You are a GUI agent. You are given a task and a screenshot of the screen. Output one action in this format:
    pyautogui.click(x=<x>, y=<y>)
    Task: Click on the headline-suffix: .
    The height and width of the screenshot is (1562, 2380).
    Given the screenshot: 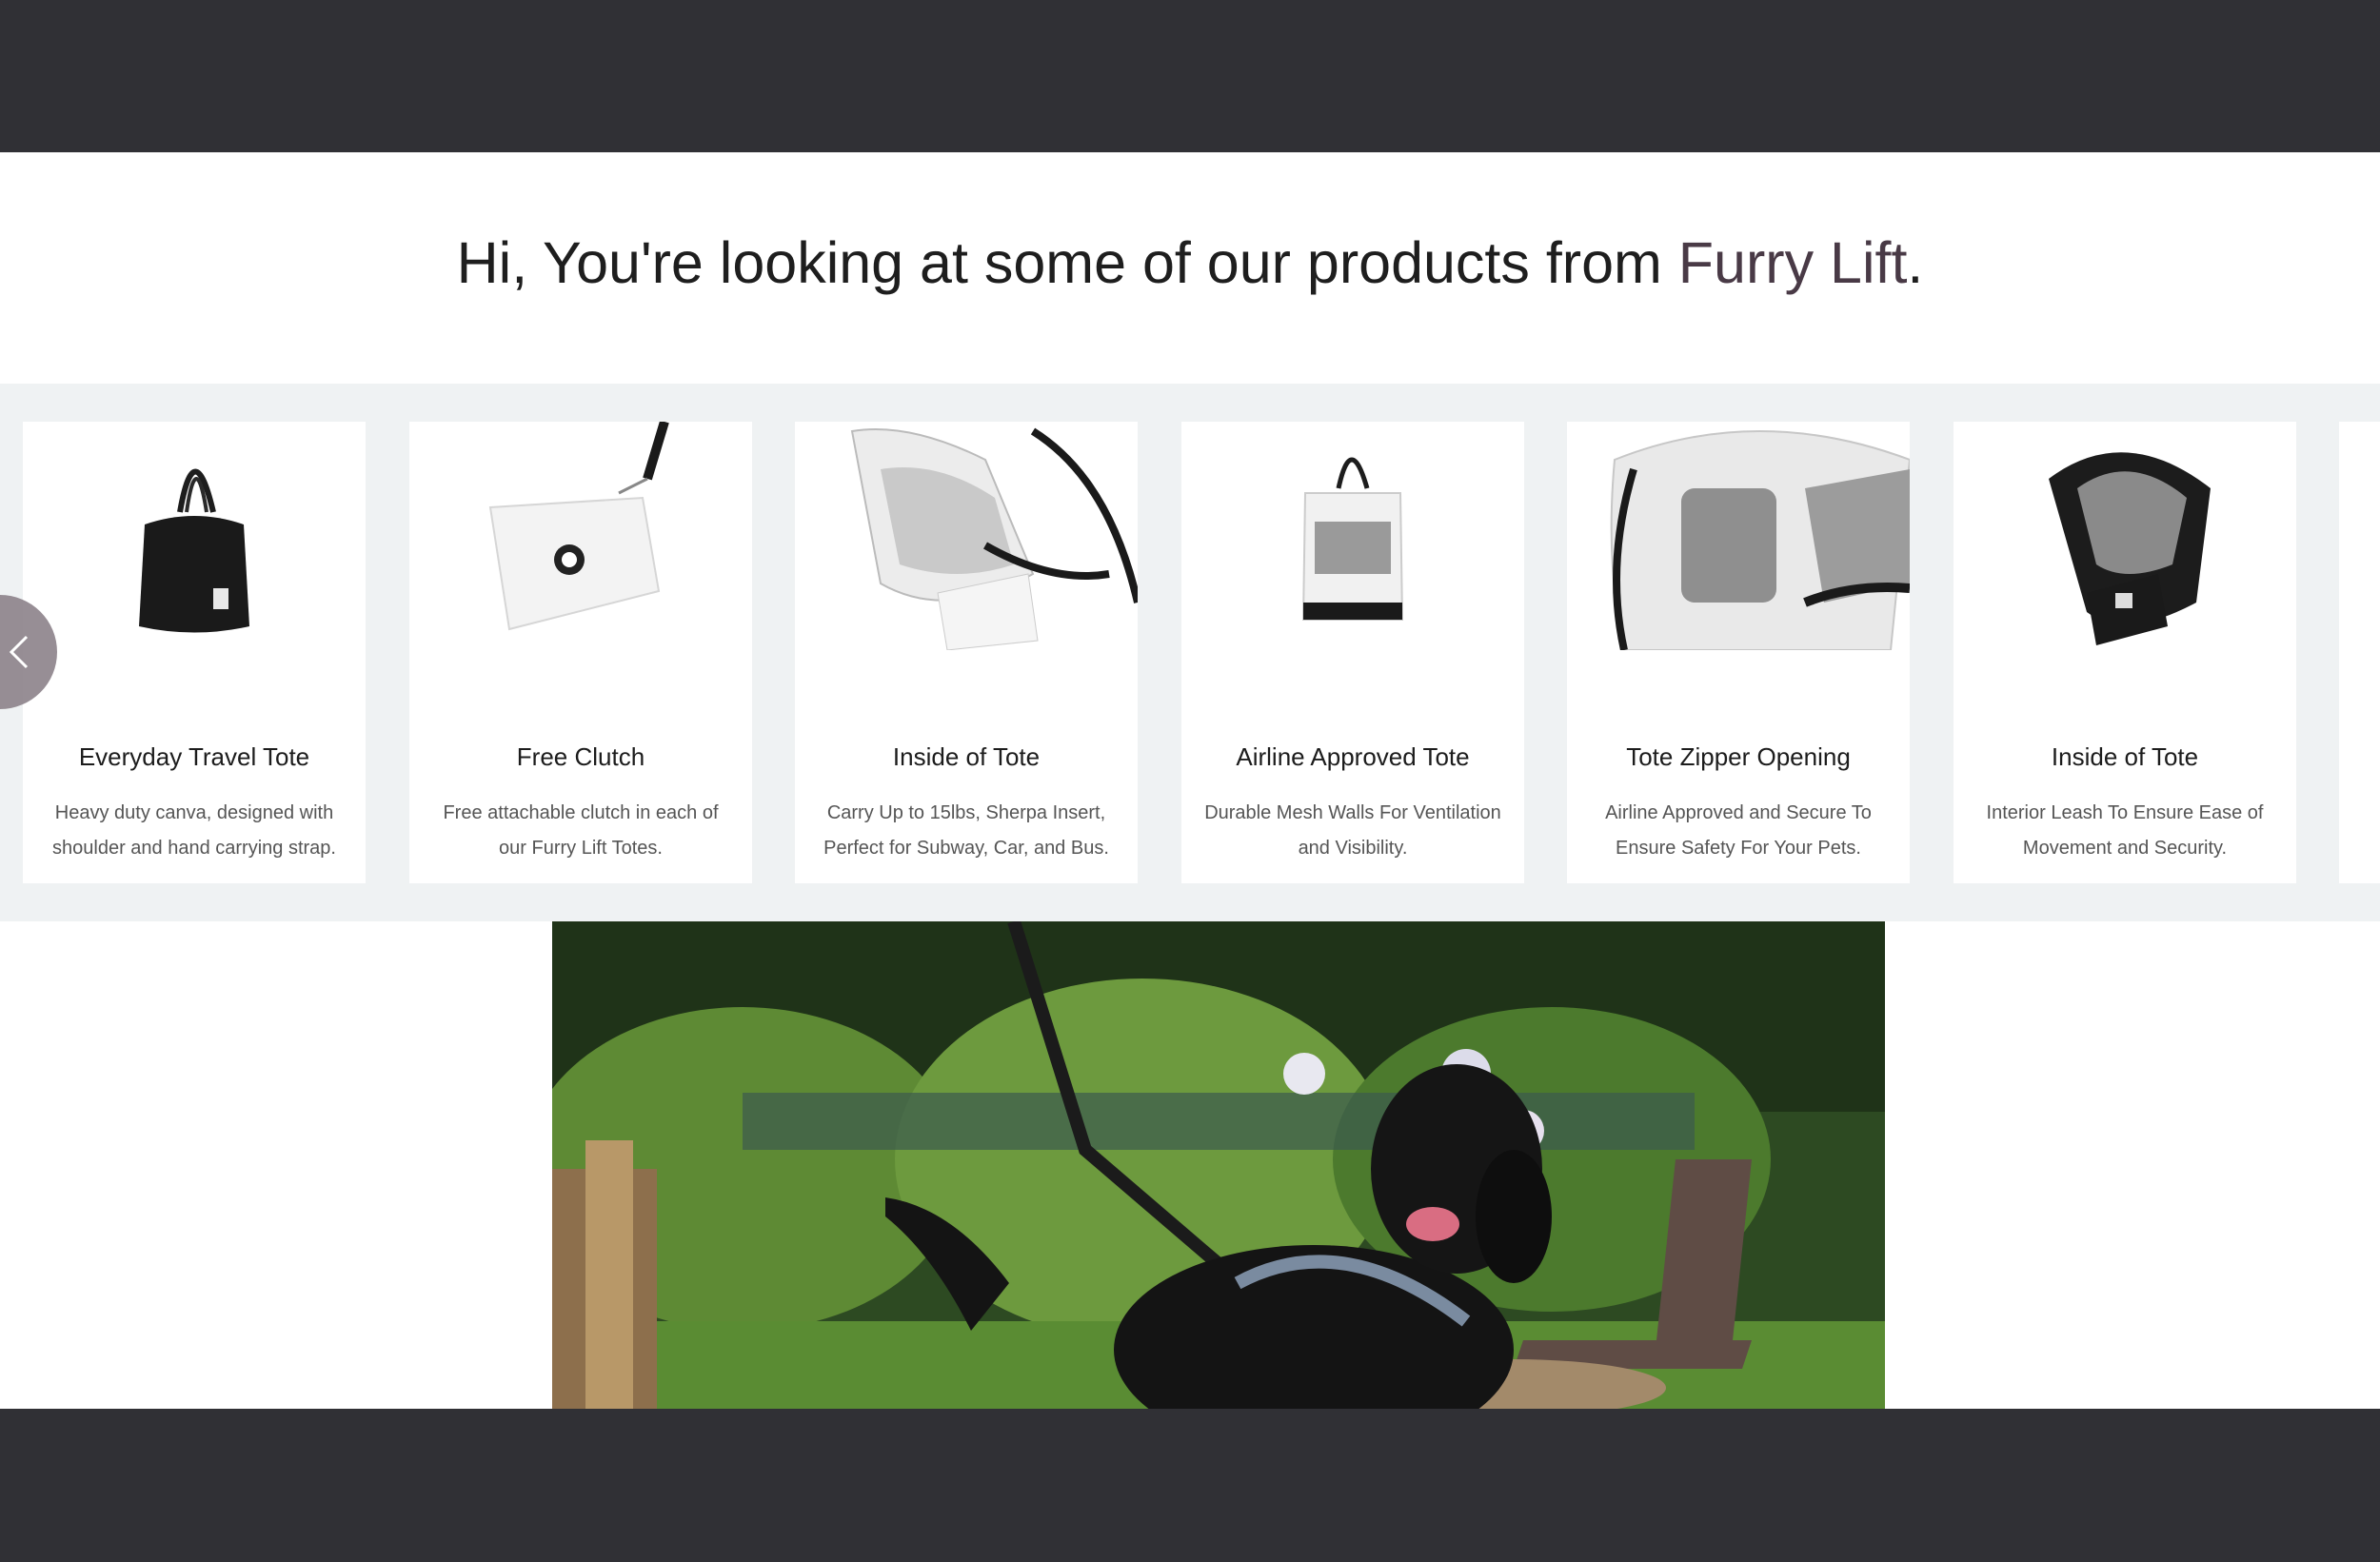 What is the action you would take?
    pyautogui.click(x=1915, y=263)
    